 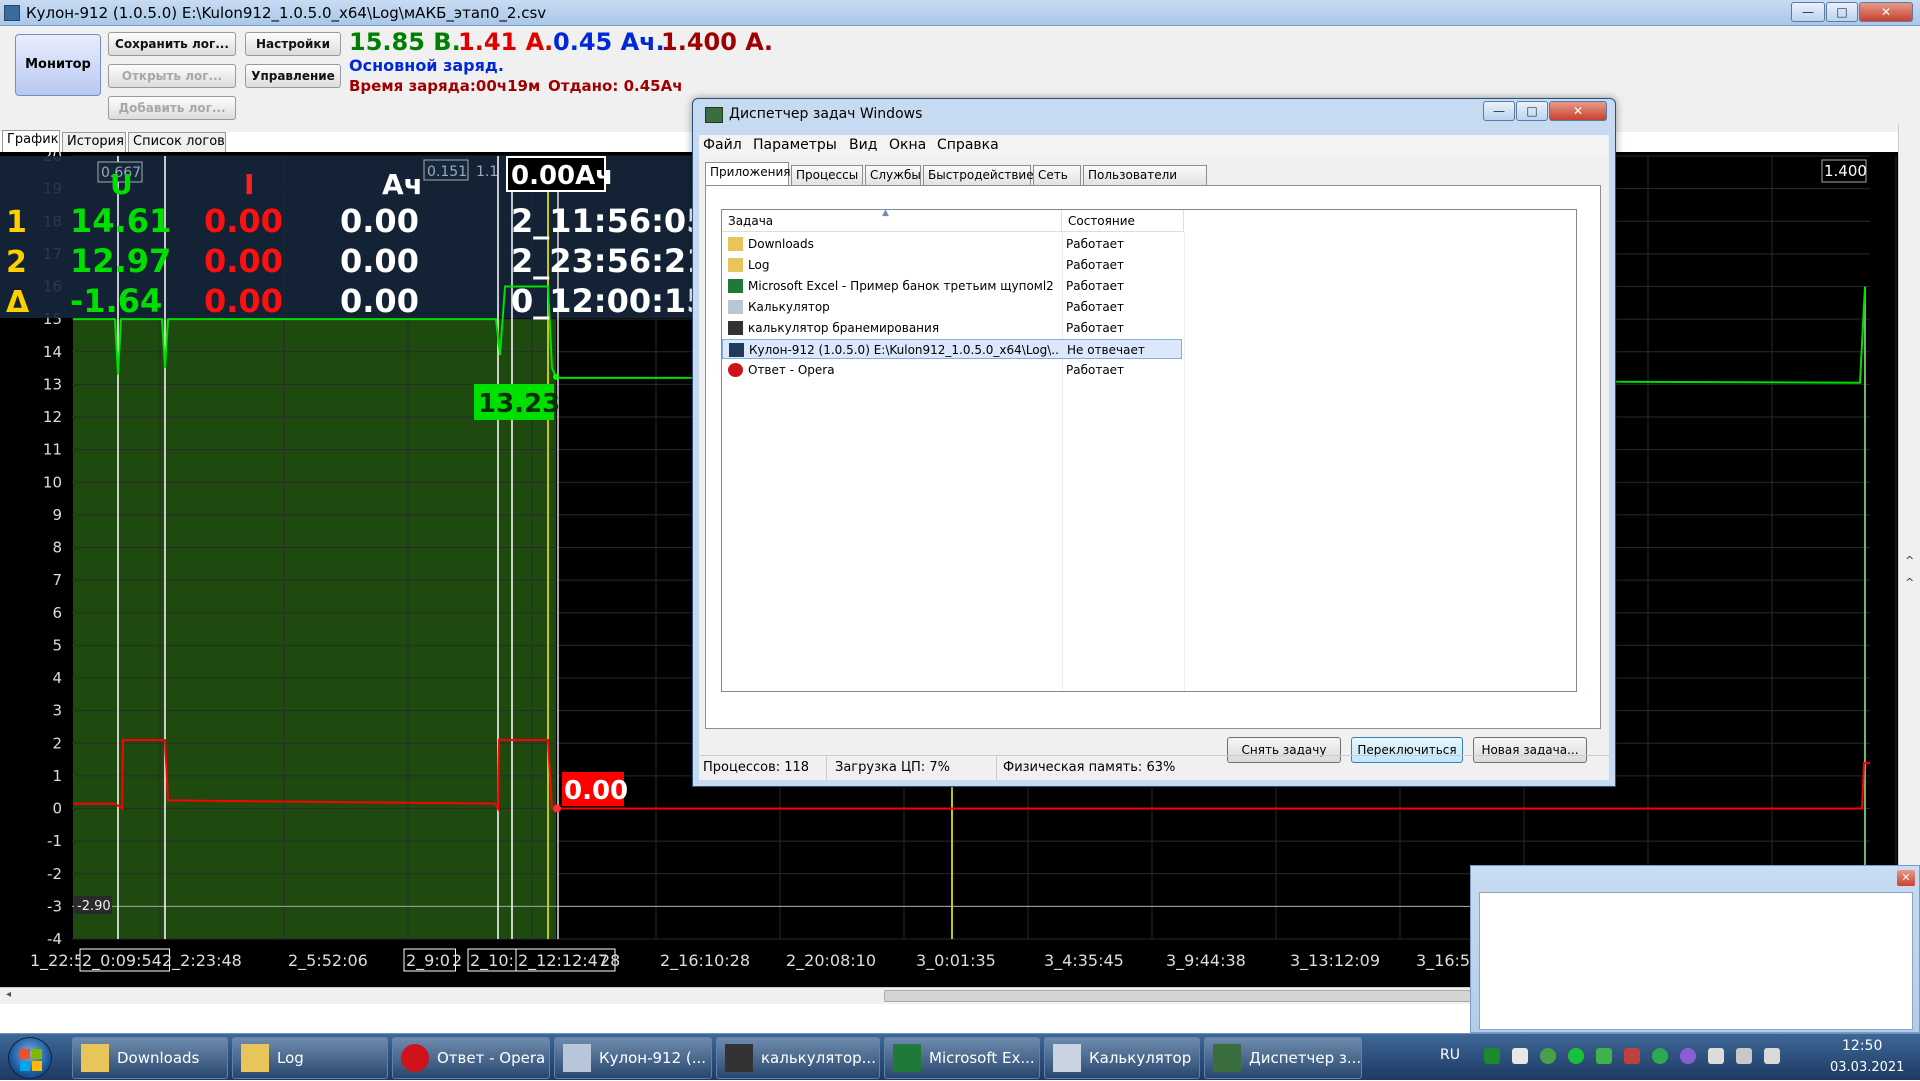 What do you see at coordinates (1450, 1055) in the screenshot?
I see `language-indicator: RU` at bounding box center [1450, 1055].